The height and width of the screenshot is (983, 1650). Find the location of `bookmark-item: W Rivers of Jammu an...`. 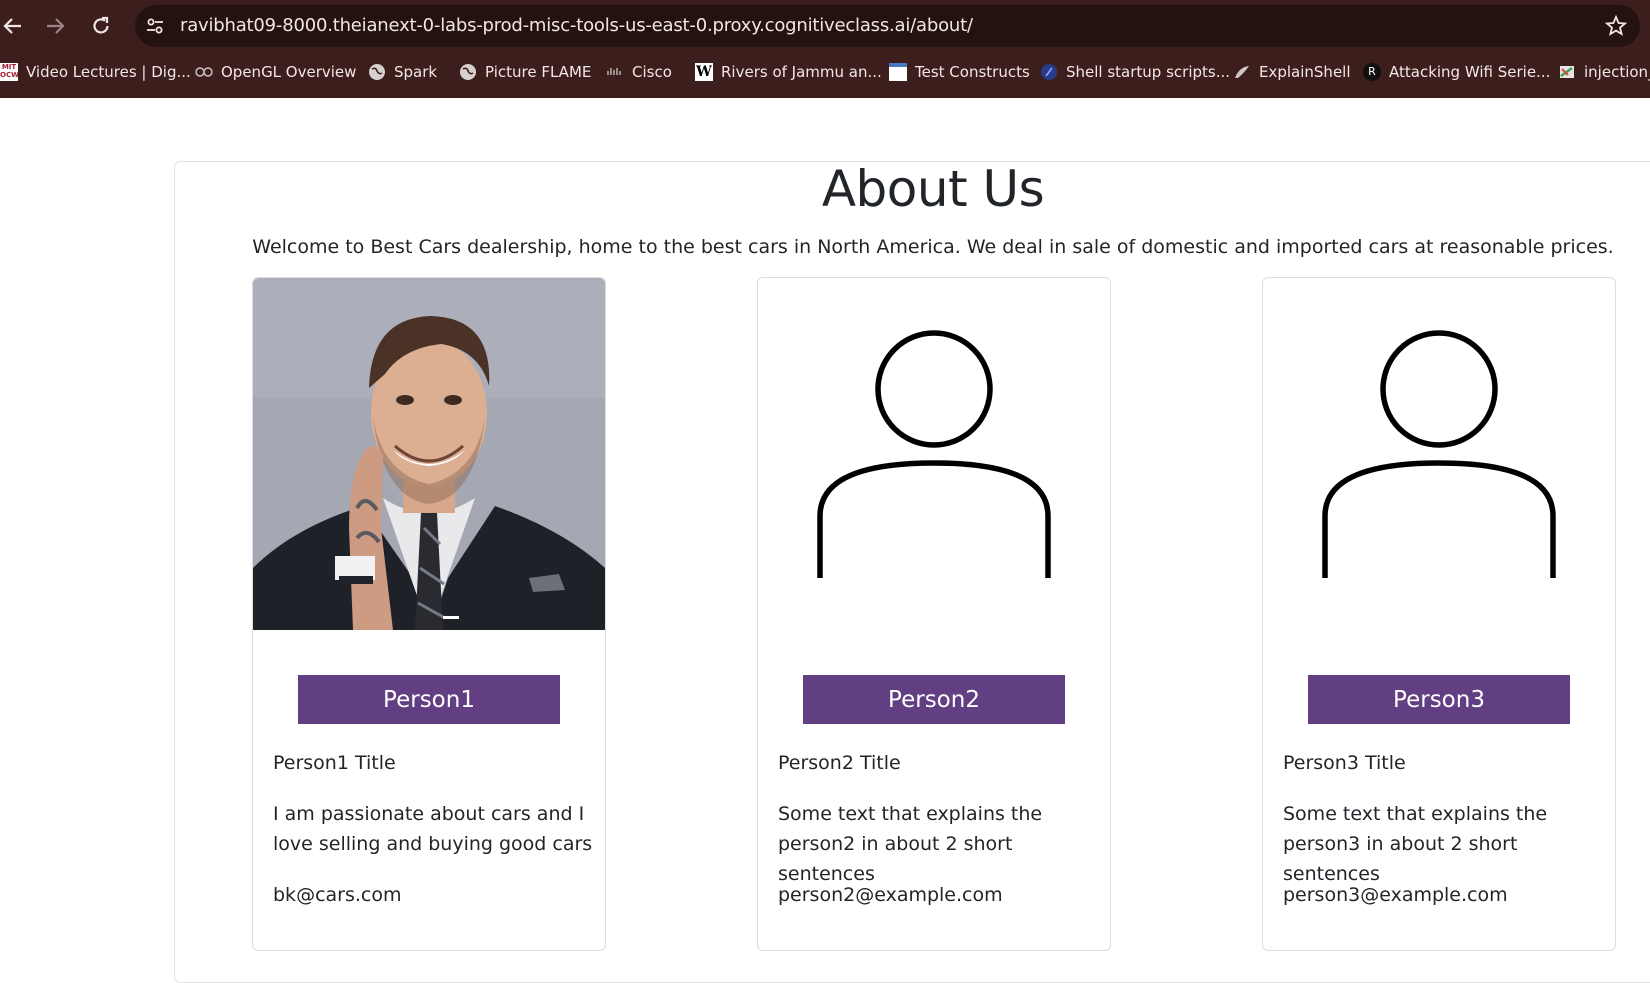

bookmark-item: W Rivers of Jammu an... is located at coordinates (788, 72).